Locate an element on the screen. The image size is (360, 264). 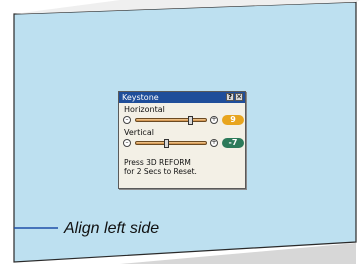
caption-label: Align left side is located at coordinates (112, 228).